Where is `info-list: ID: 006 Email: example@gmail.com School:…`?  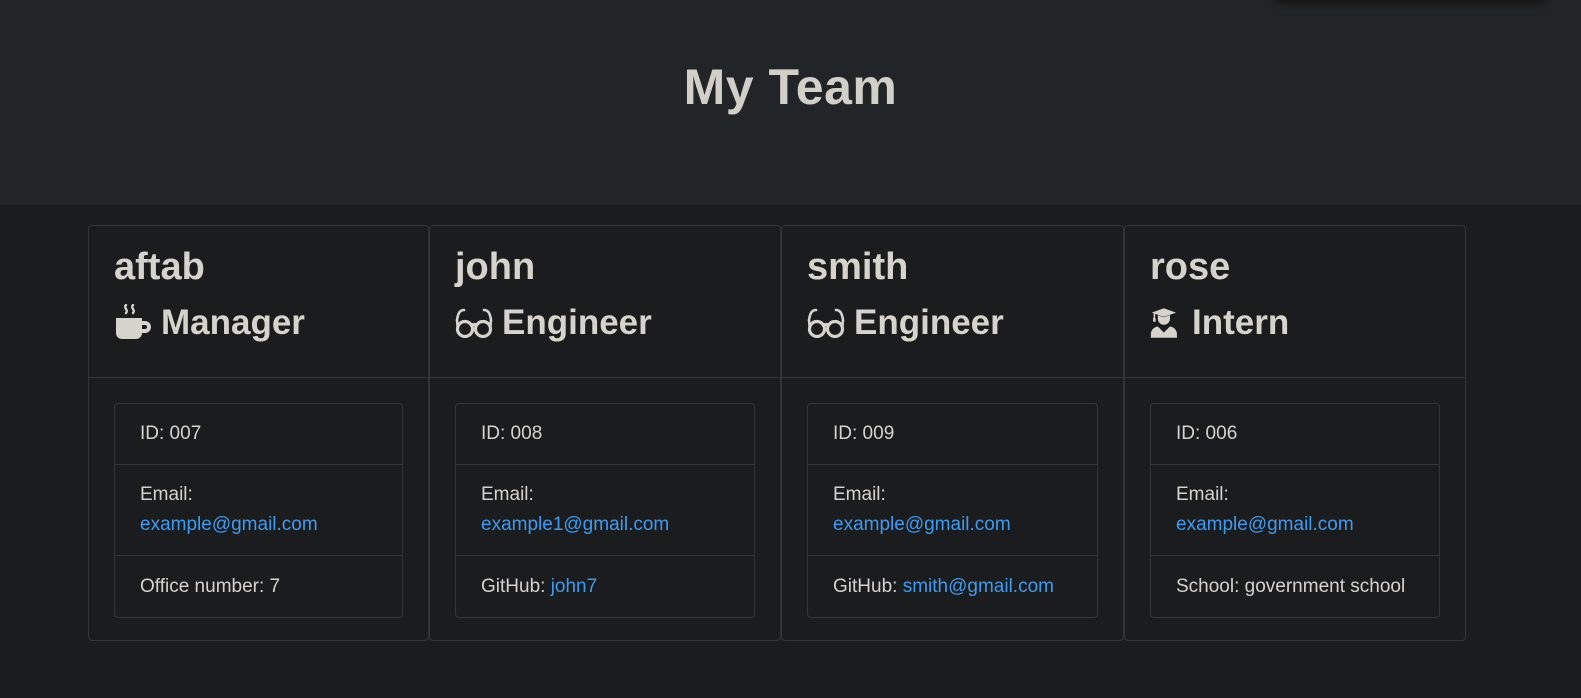 info-list: ID: 006 Email: example@gmail.com School:… is located at coordinates (1295, 510).